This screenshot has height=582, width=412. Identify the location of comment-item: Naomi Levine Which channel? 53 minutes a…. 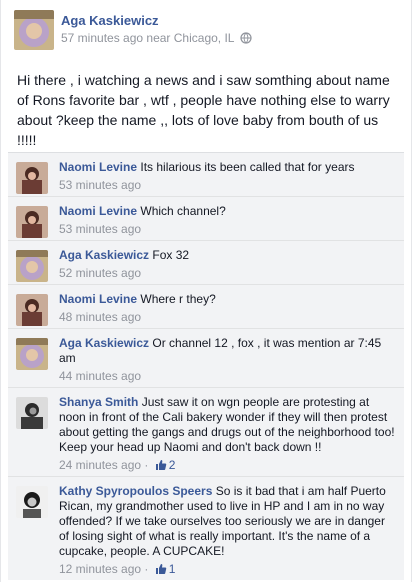
(206, 218).